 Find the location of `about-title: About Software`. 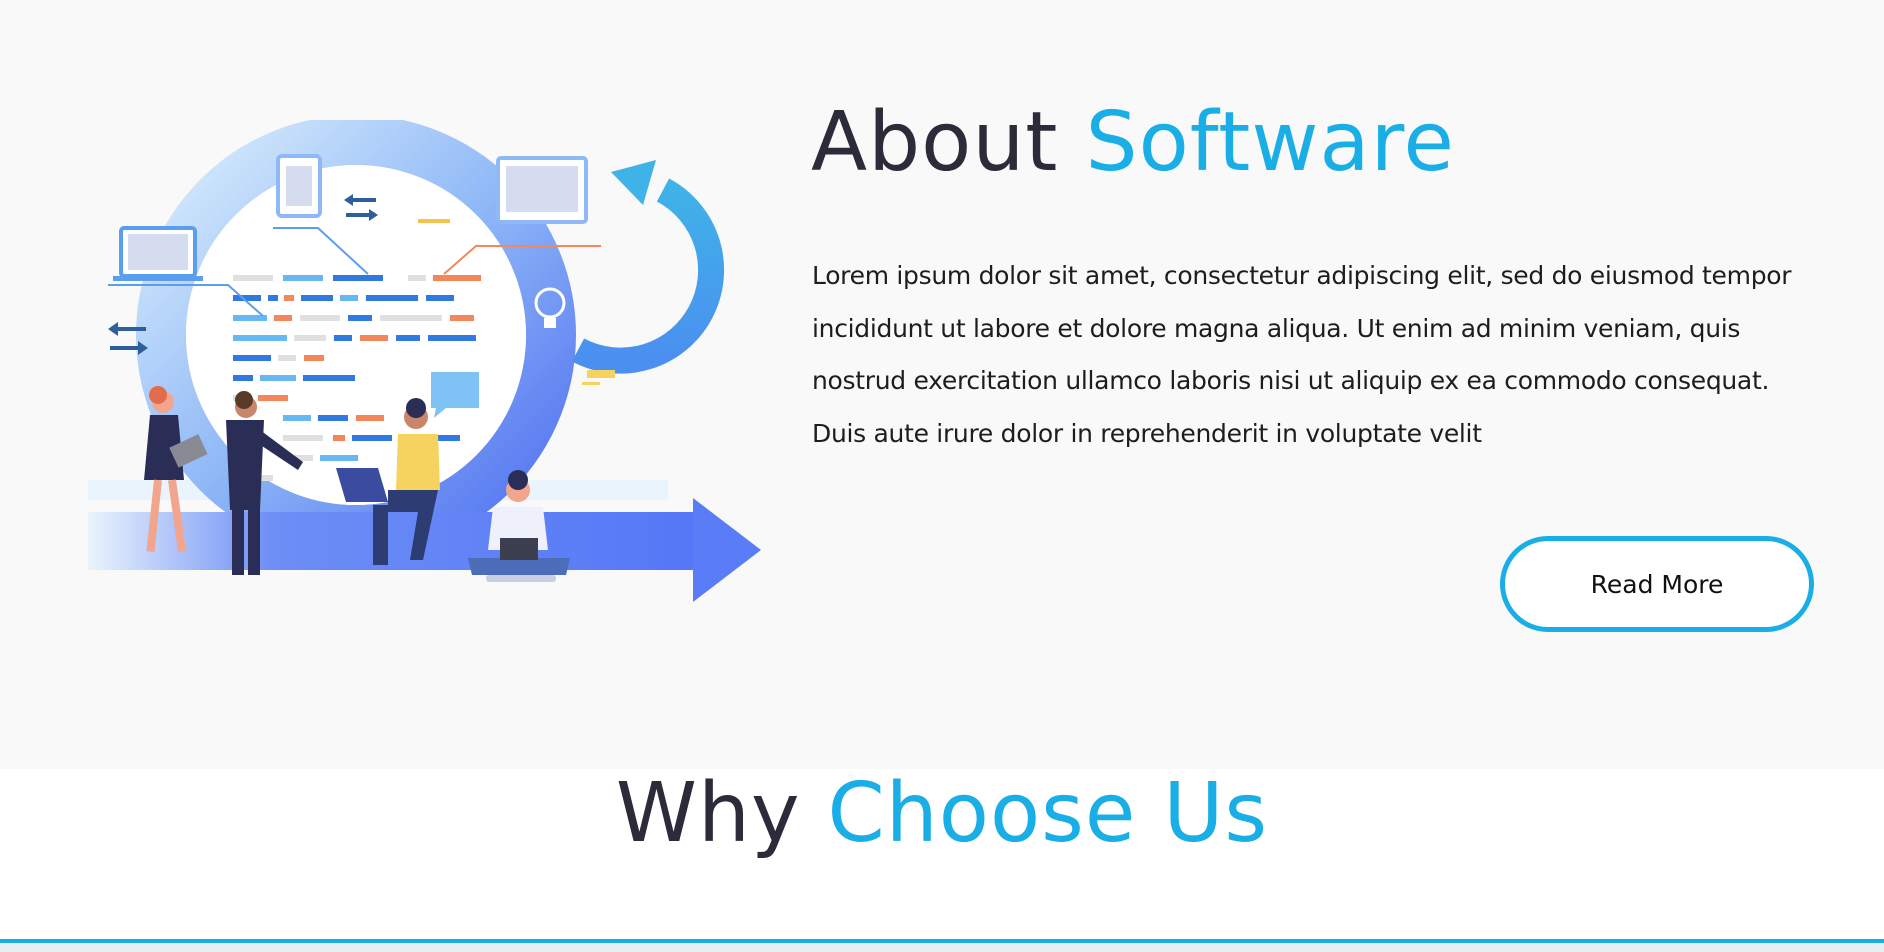

about-title: About Software is located at coordinates (1133, 142).